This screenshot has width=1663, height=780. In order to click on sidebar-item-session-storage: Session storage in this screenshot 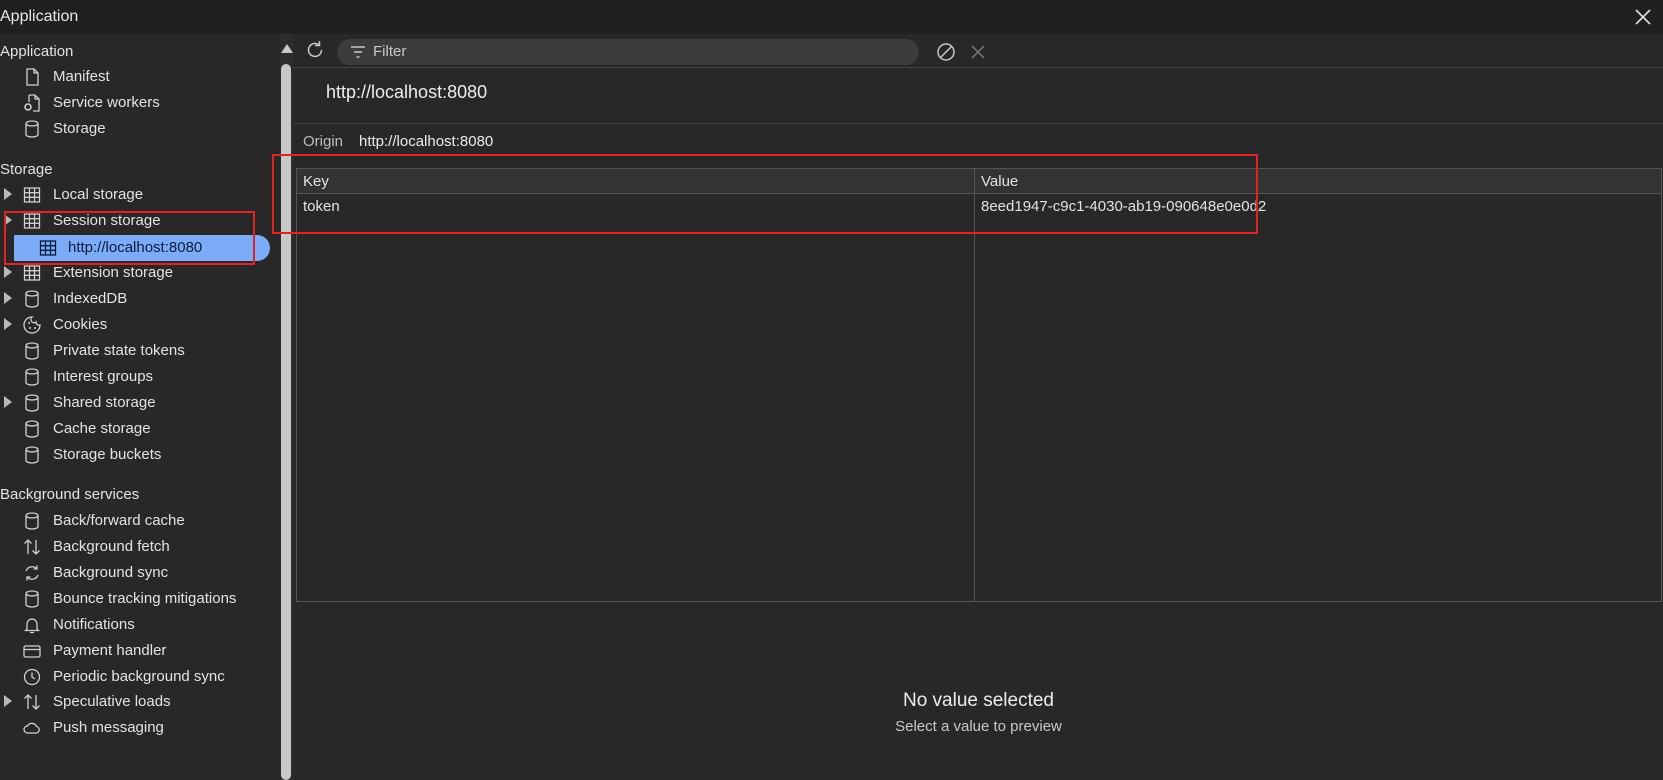, I will do `click(135, 221)`.